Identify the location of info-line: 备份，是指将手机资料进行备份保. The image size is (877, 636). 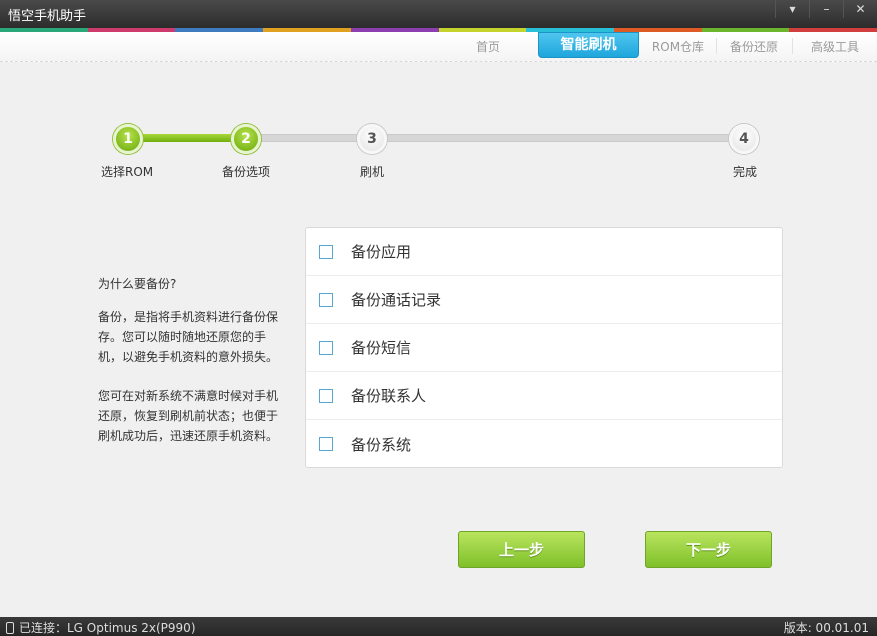
(188, 317).